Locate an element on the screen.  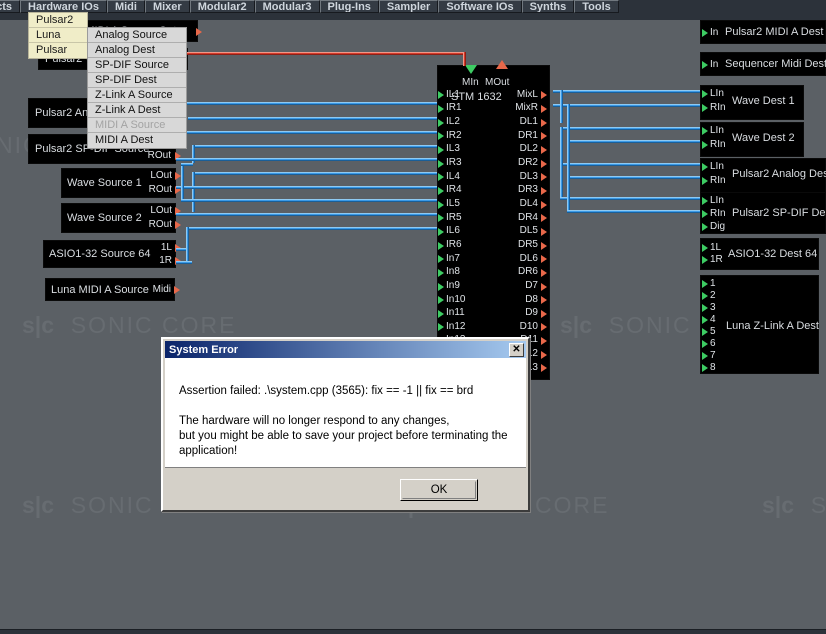
module-wave-source-2: Wave Source 2 LOut ROut is located at coordinates (121, 218).